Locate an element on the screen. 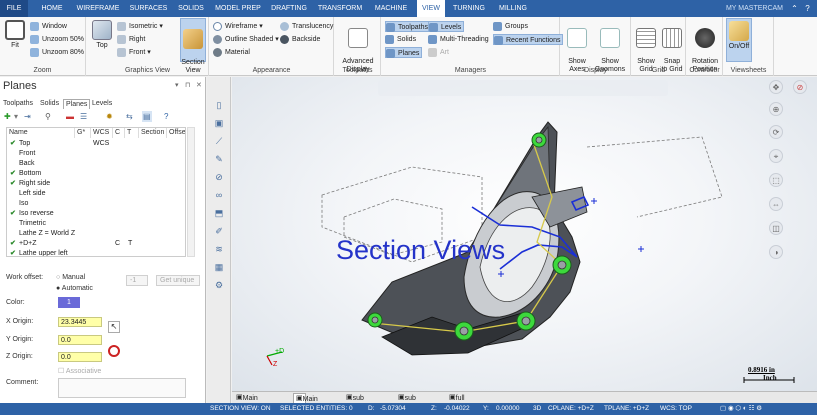  sheet-tab-sub-turning: ▣ sub turning is located at coordinates (360, 402).